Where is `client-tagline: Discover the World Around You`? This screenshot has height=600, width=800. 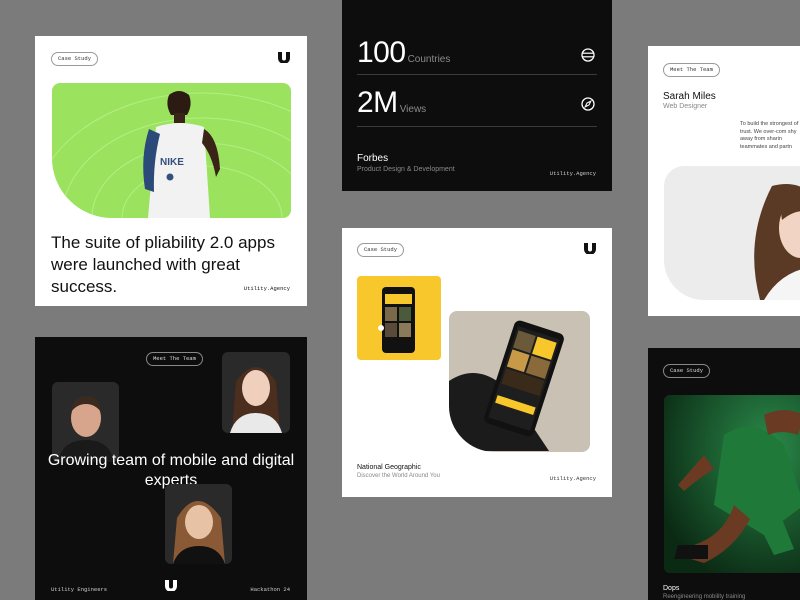
client-tagline: Discover the World Around You is located at coordinates (398, 476).